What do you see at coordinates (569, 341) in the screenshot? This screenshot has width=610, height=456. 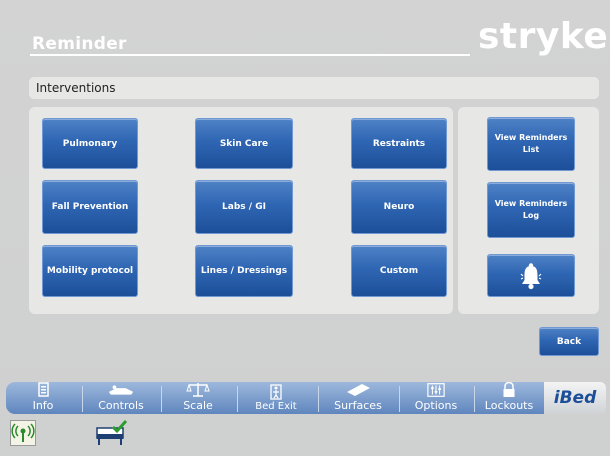 I see `back-button: Back` at bounding box center [569, 341].